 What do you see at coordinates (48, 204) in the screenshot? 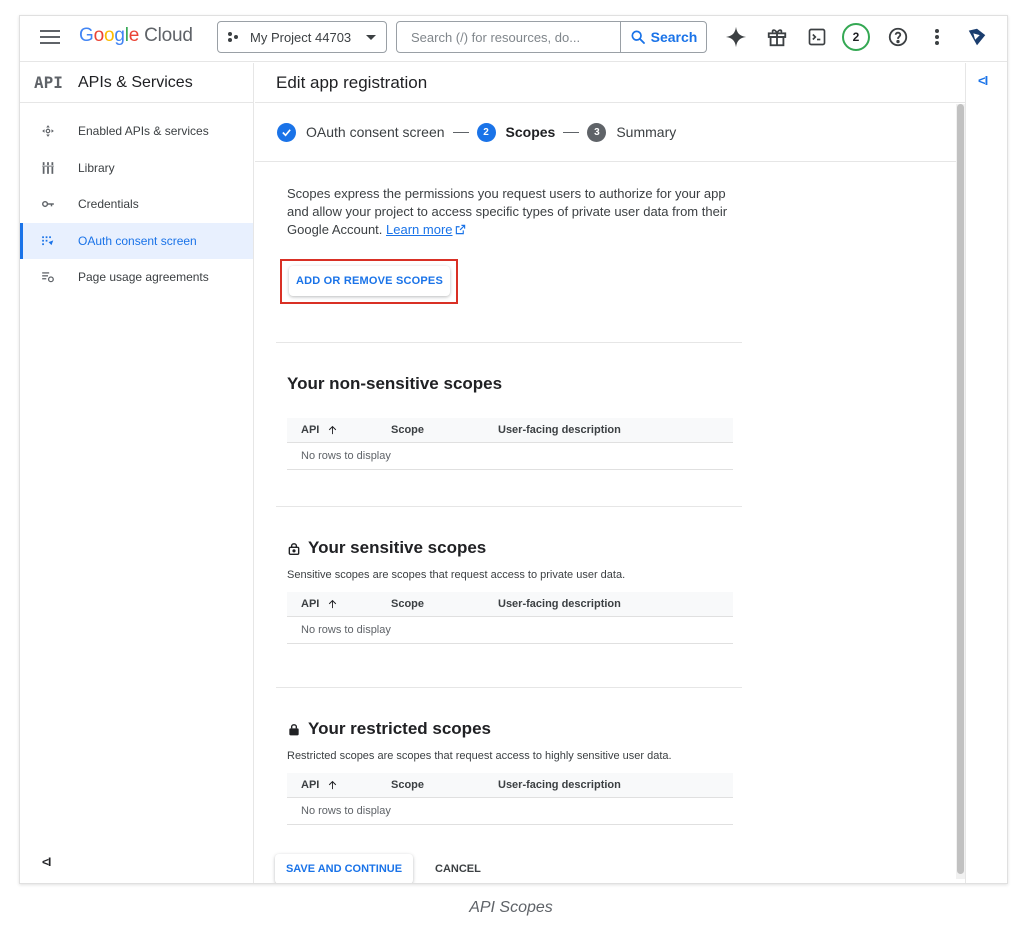
I see `key-icon` at bounding box center [48, 204].